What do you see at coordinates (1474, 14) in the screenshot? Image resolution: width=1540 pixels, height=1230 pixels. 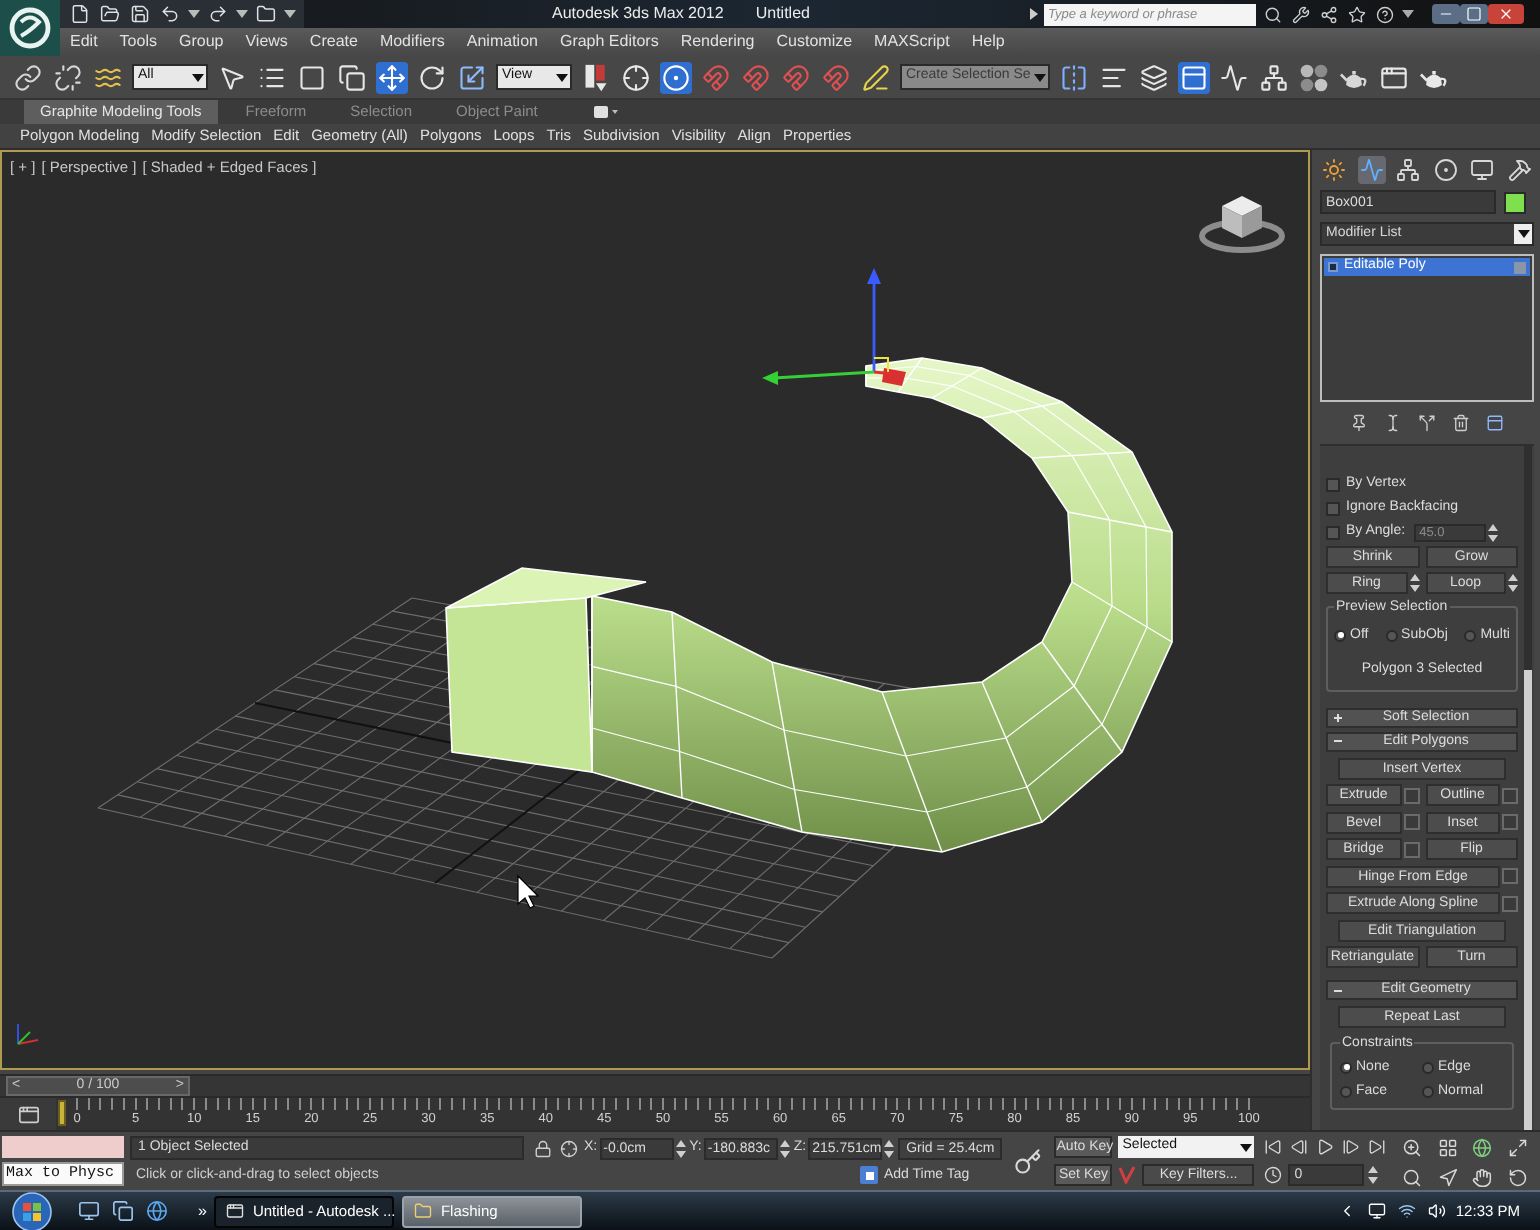 I see `maximize-icon` at bounding box center [1474, 14].